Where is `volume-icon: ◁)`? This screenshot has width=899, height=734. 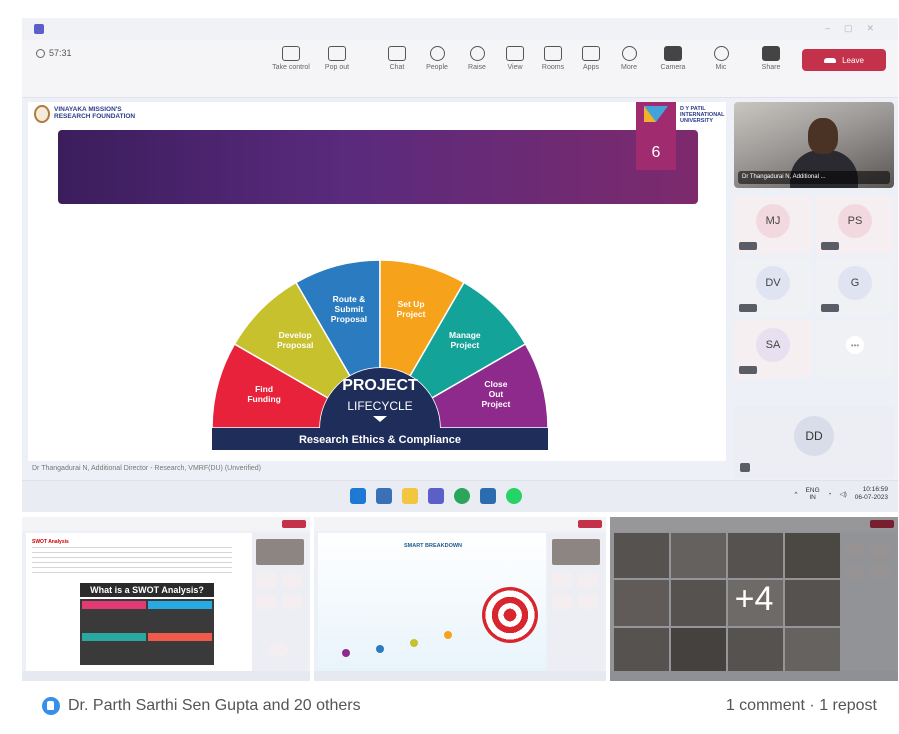
volume-icon: ◁) is located at coordinates (843, 494).